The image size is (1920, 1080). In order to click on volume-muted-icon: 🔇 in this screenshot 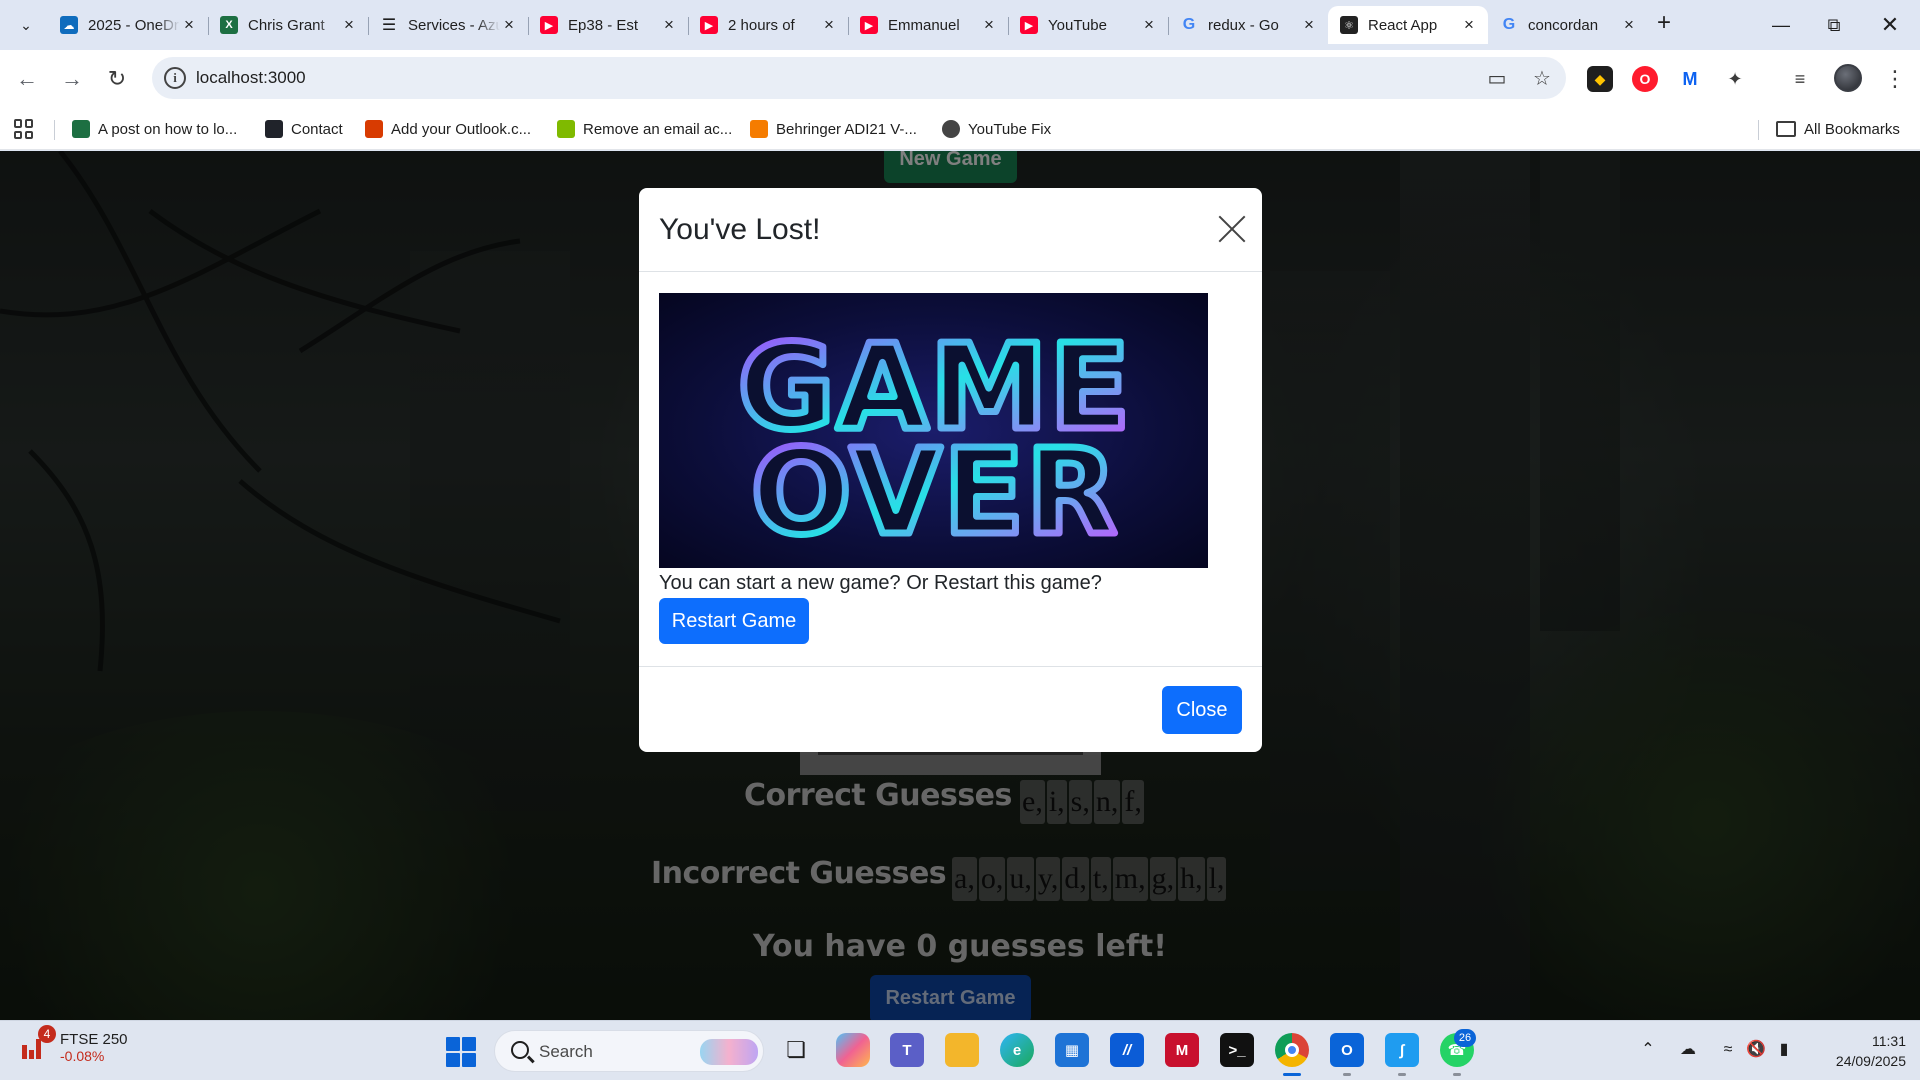, I will do `click(1756, 1050)`.